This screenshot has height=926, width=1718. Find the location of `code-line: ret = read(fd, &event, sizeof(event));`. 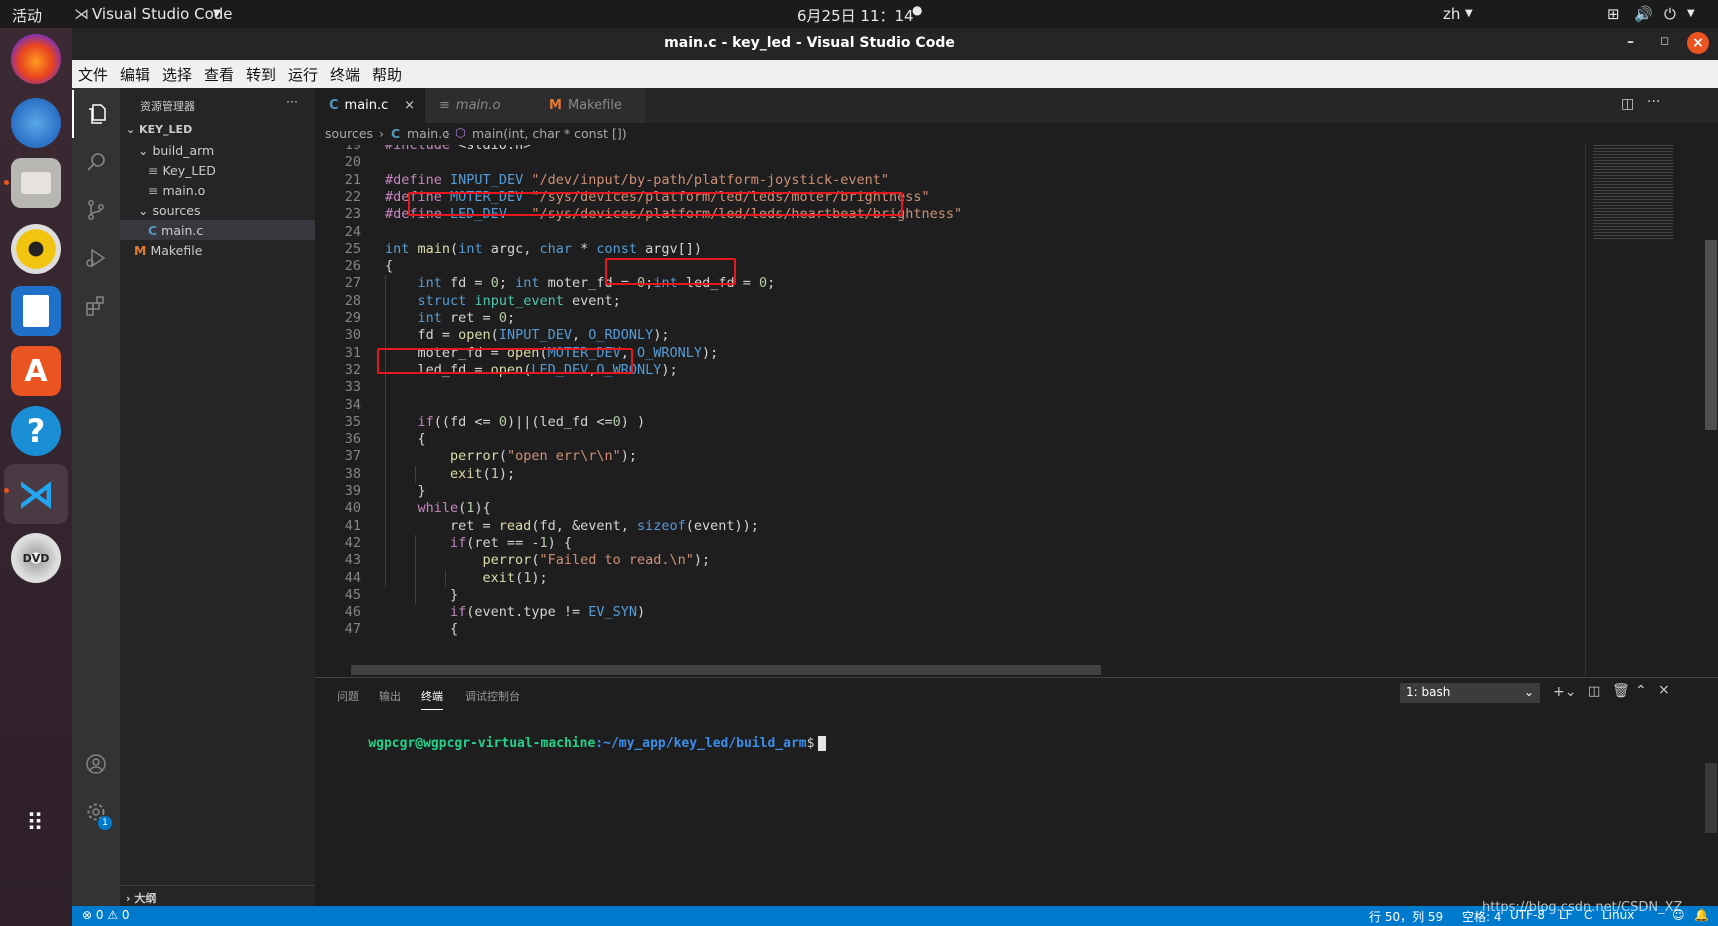

code-line: ret = read(fd, &event, sizeof(event)); is located at coordinates (572, 526).